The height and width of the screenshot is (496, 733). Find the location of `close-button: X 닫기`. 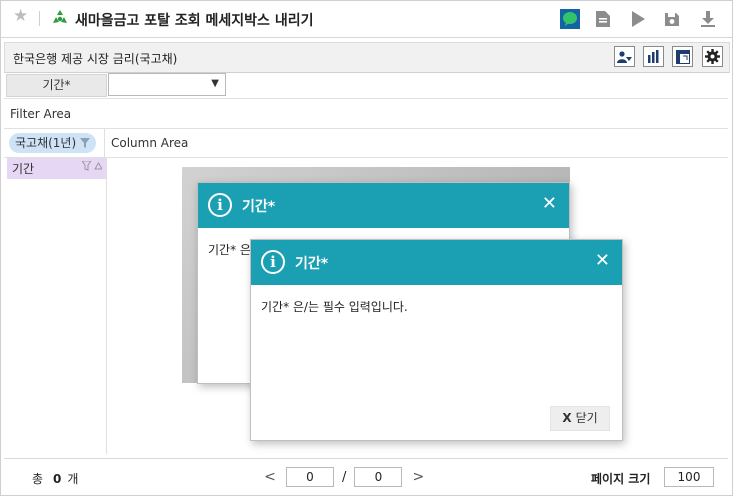

close-button: X 닫기 is located at coordinates (580, 418).